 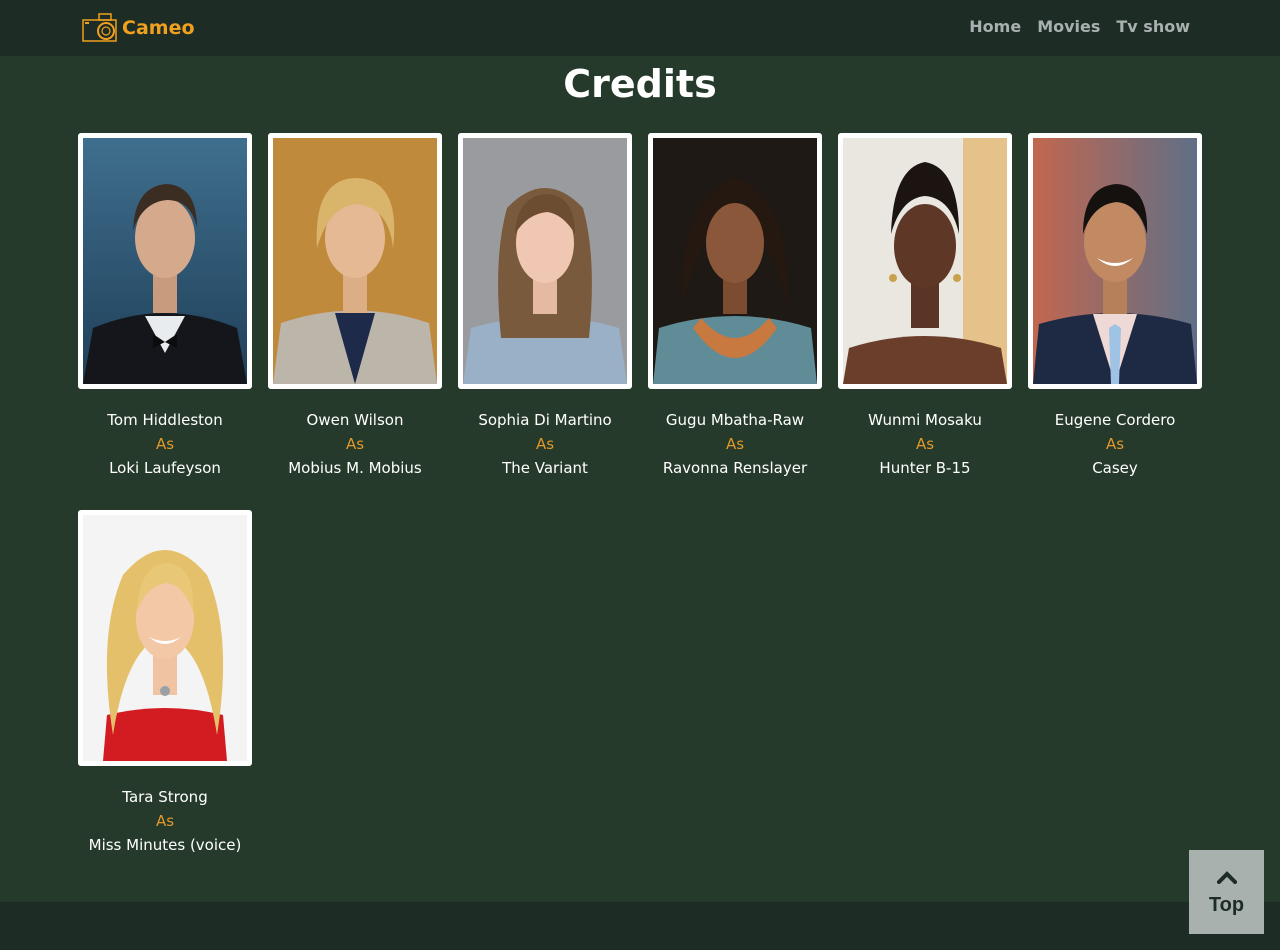 I want to click on character-name: Mobius M. Mobius, so click(x=355, y=468).